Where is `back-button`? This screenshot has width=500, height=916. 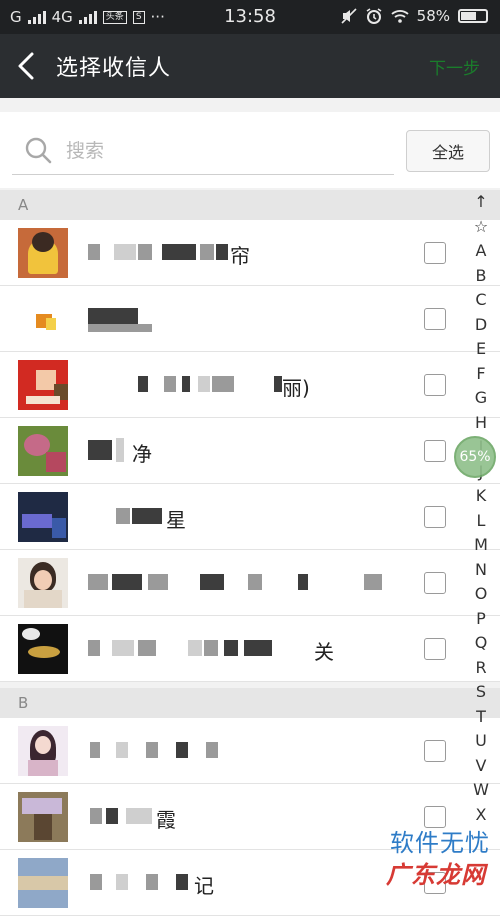
back-button is located at coordinates (28, 66).